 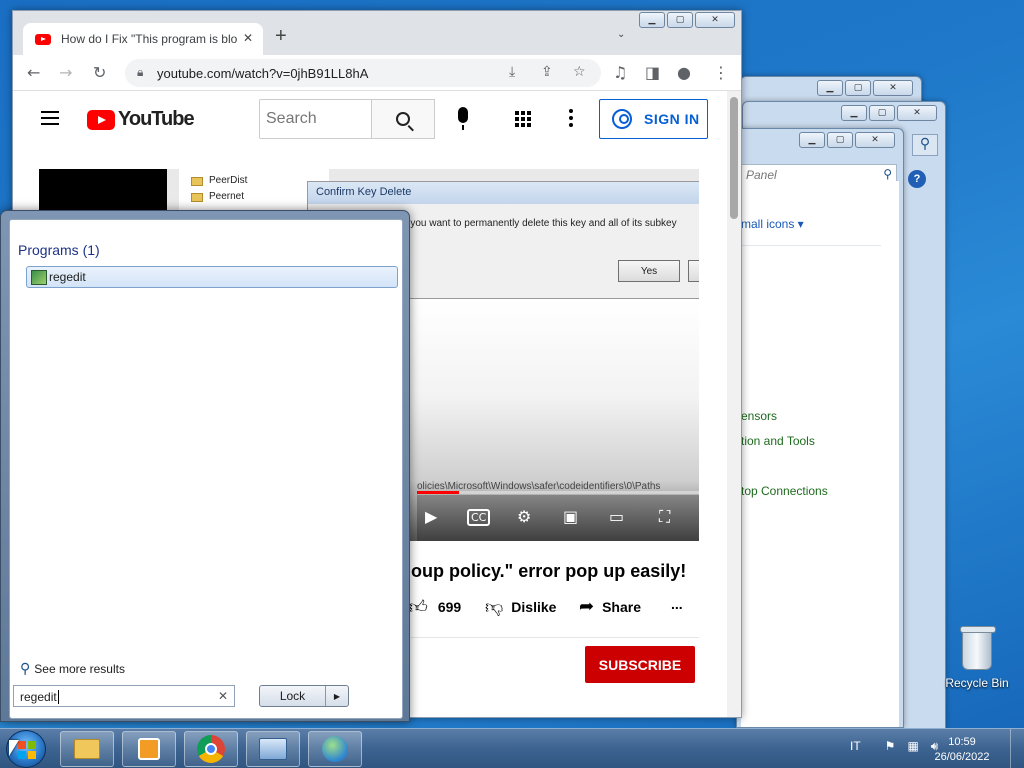 I want to click on tab-youtube: How do I Fix "This program is blo ✕, so click(x=143, y=39).